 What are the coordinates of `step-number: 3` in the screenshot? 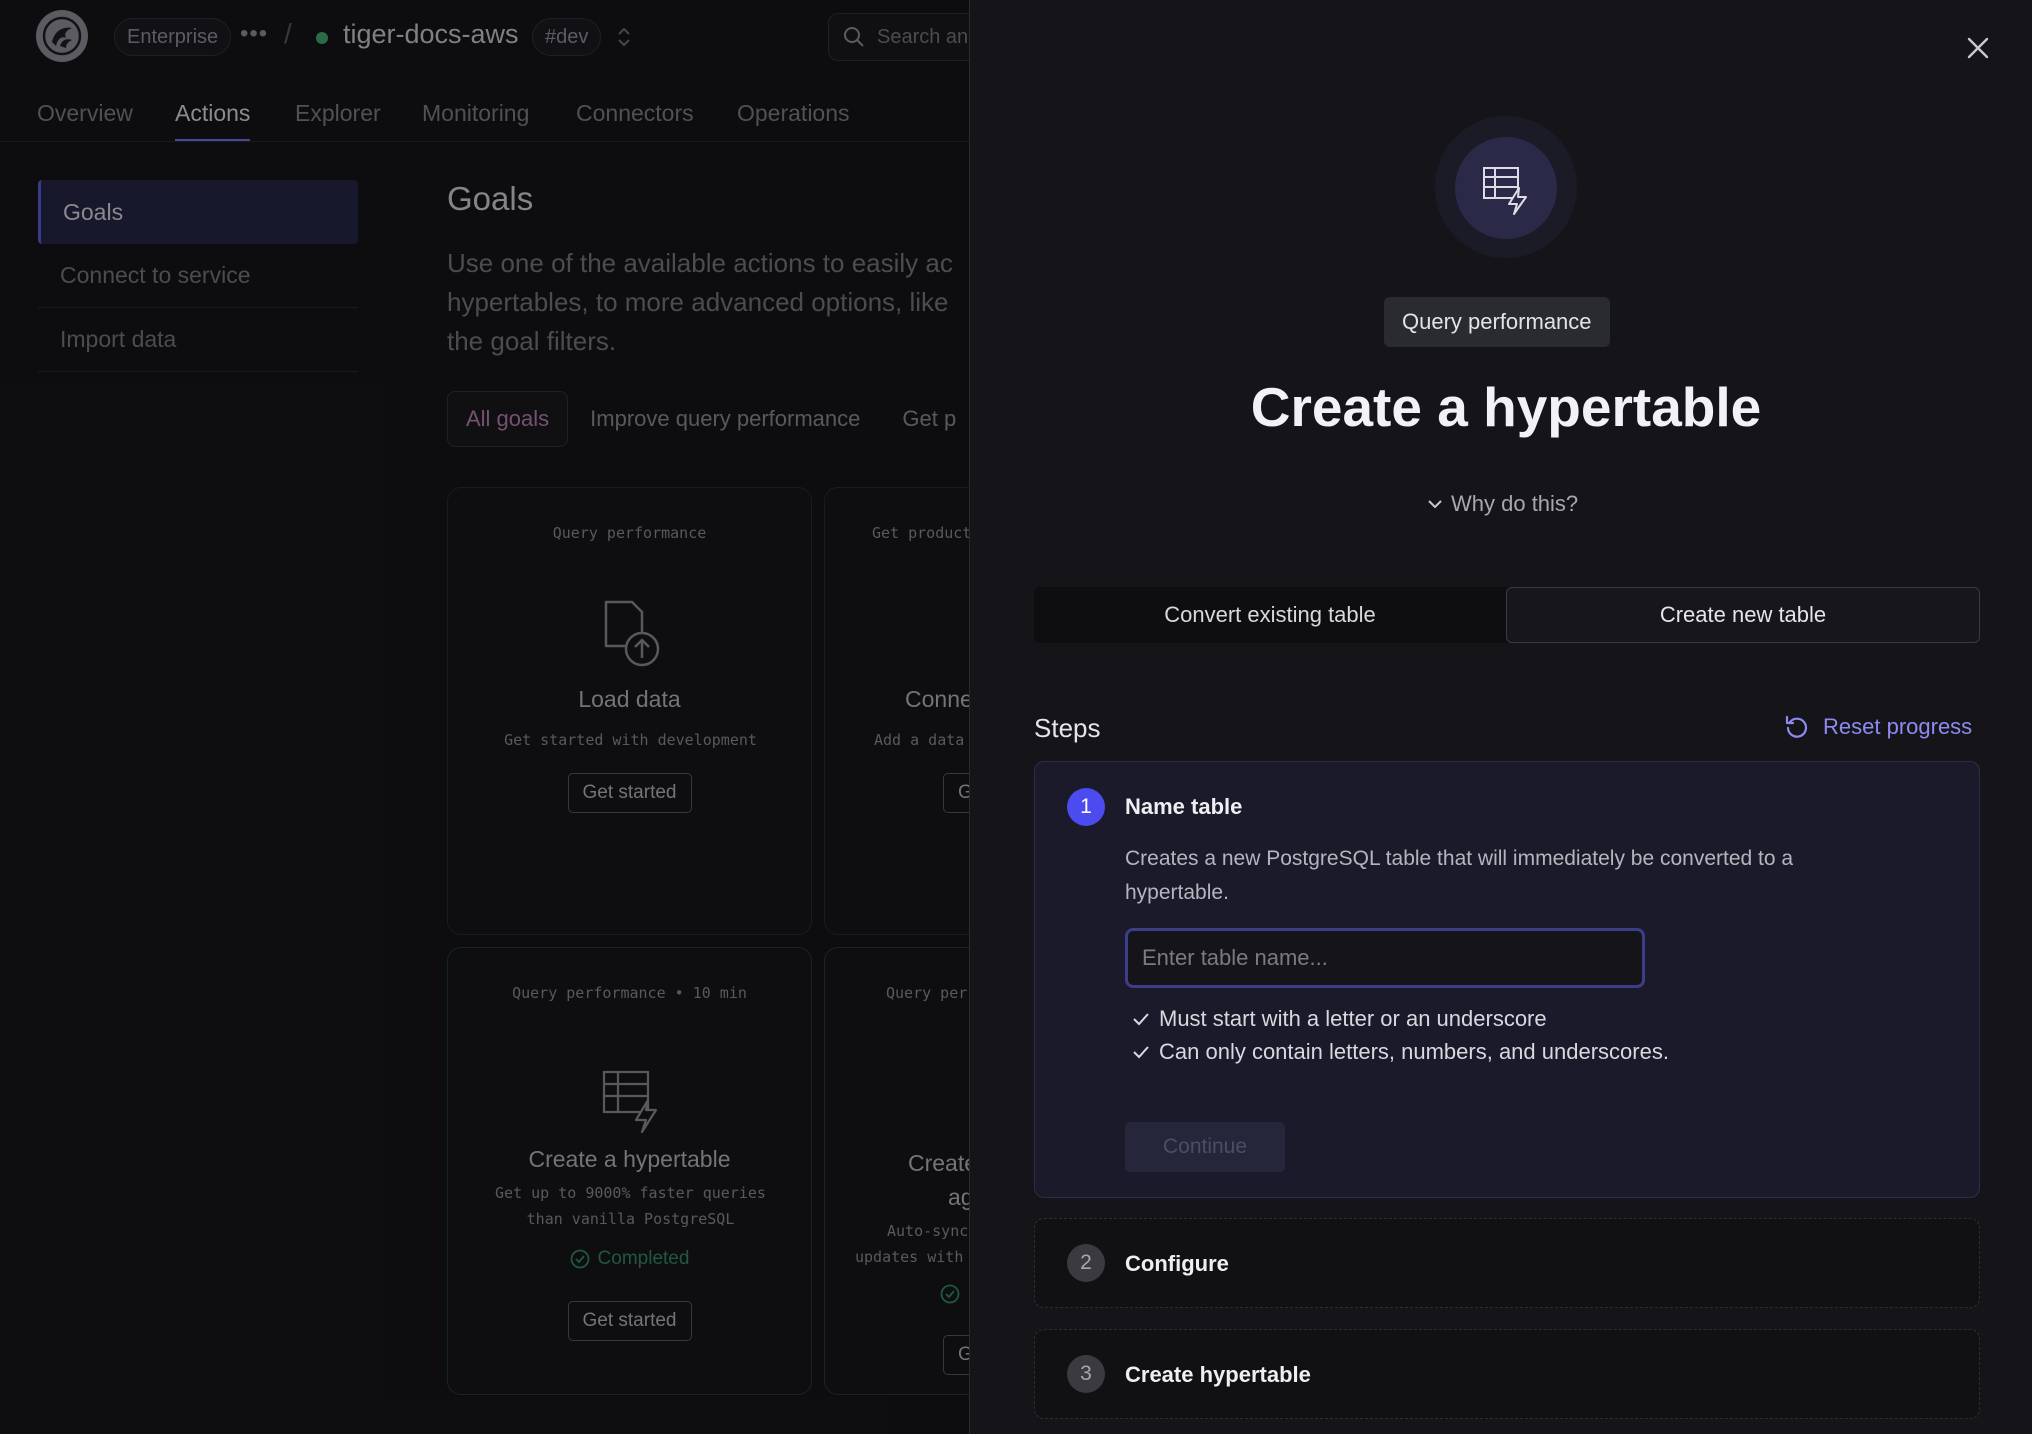 It's located at (1086, 1374).